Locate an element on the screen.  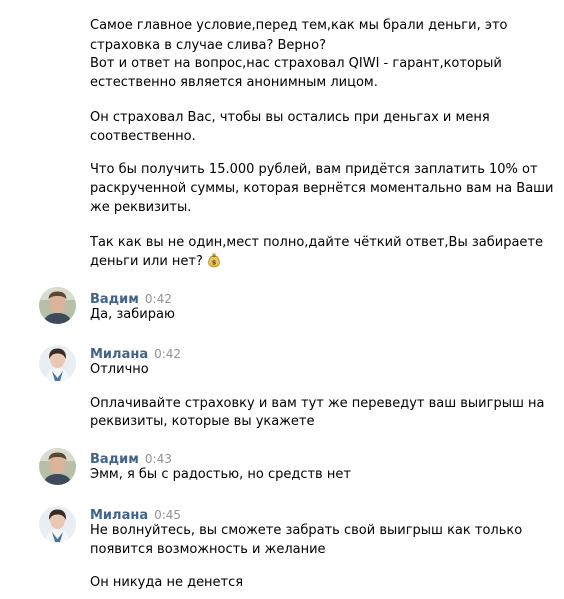
message-text-line: Он никуда не денется is located at coordinates (167, 582).